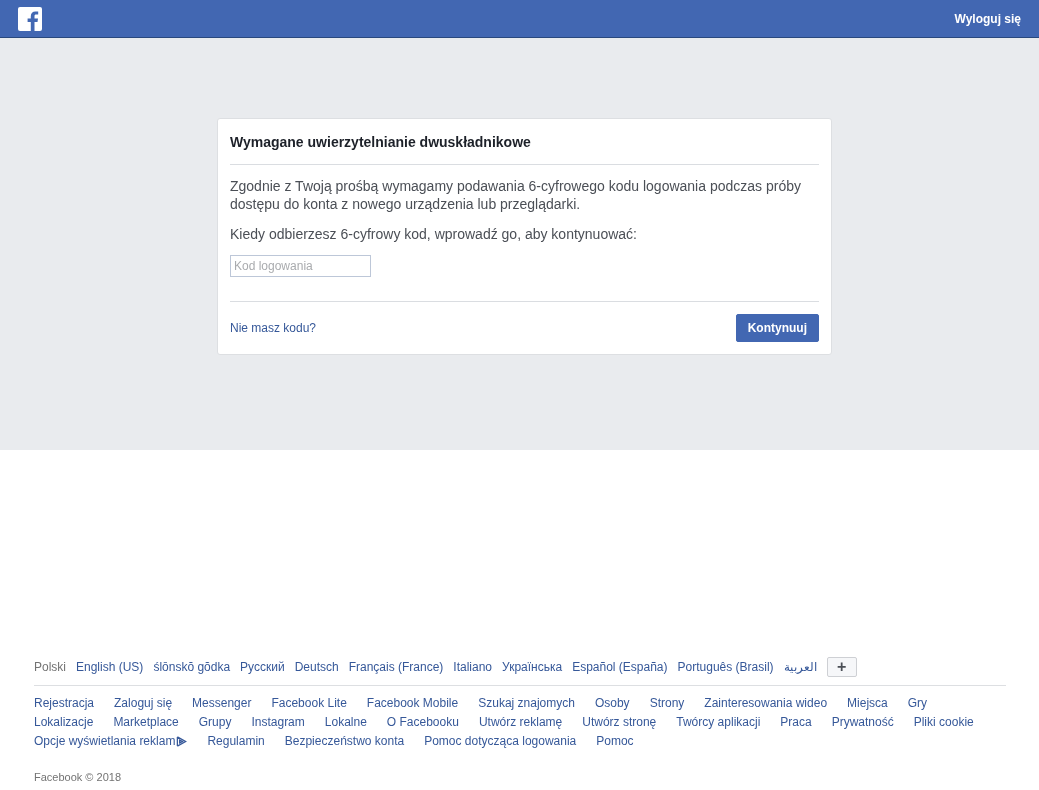  Describe the element at coordinates (526, 703) in the screenshot. I see `footer-link: Szukaj znajomych` at that location.